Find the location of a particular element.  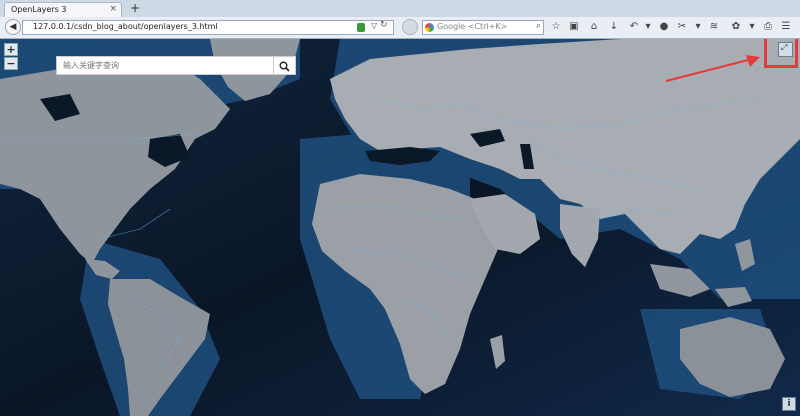

dropdown-arrow-icon: ▽ is located at coordinates (374, 25).